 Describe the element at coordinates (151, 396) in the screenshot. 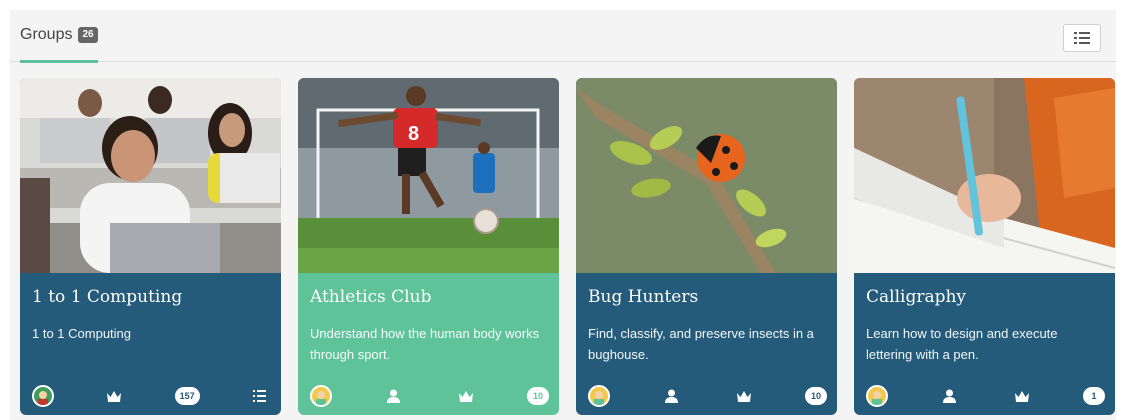

I see `card-footer: 157` at that location.